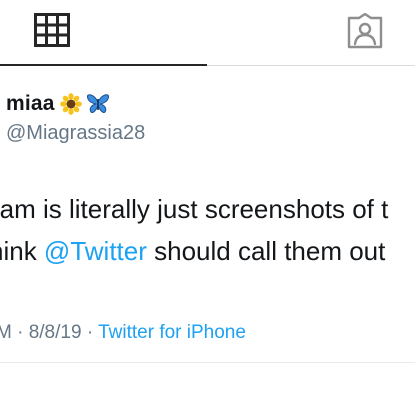  I want to click on mention-link: @Twitter, so click(95, 251).